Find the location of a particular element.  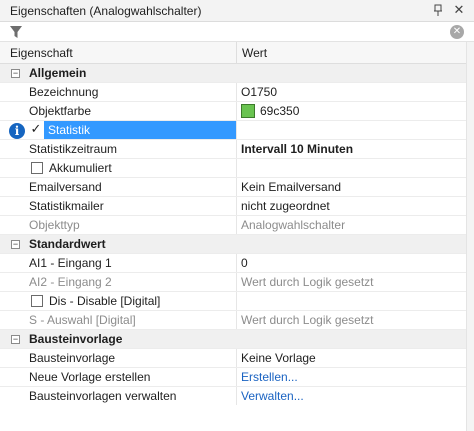

category-standardwert: − Standardwert is located at coordinates (233, 244).